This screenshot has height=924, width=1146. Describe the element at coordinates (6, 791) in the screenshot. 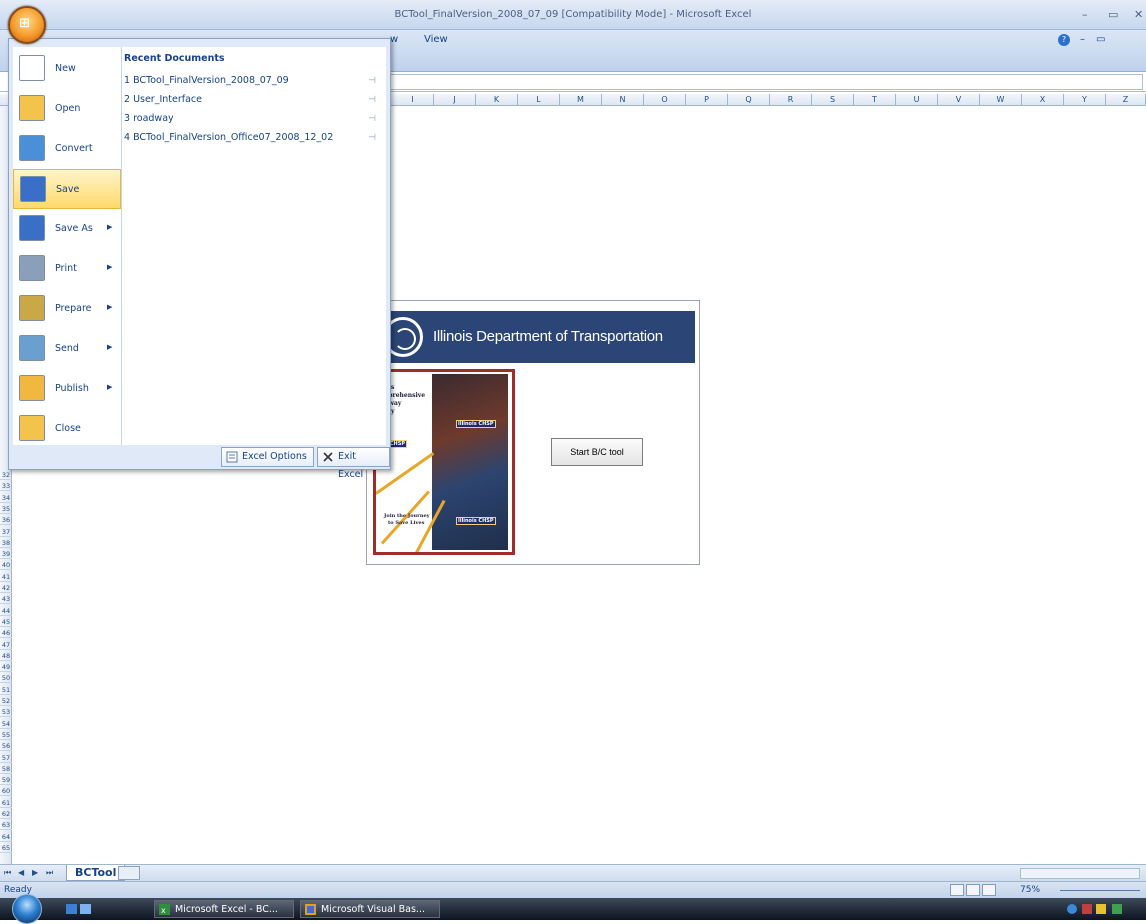

I see `row-header: 60` at that location.